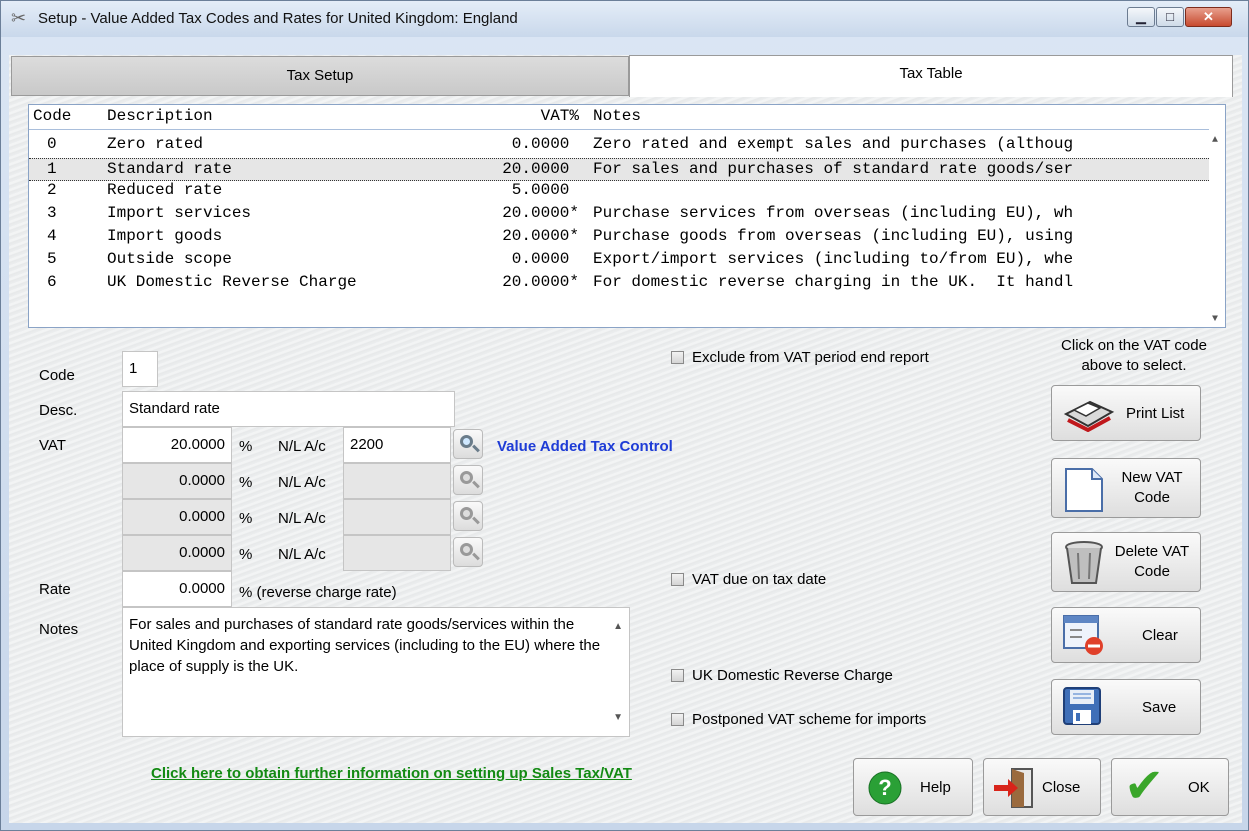 This screenshot has width=1249, height=831. I want to click on reverse-charge-rate-field: 0.0000, so click(177, 589).